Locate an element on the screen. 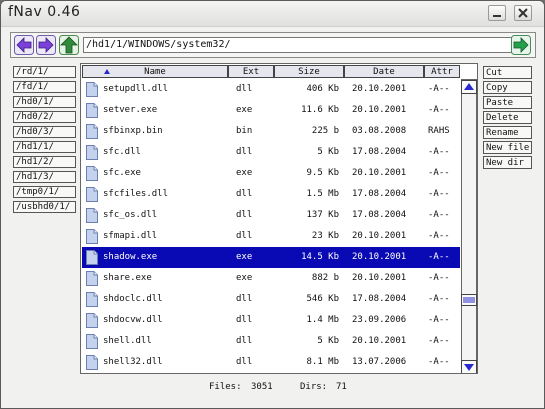  file-row: sfc.exe exe 9.5 Kb 20.10.2001 -A-- is located at coordinates (271, 173).